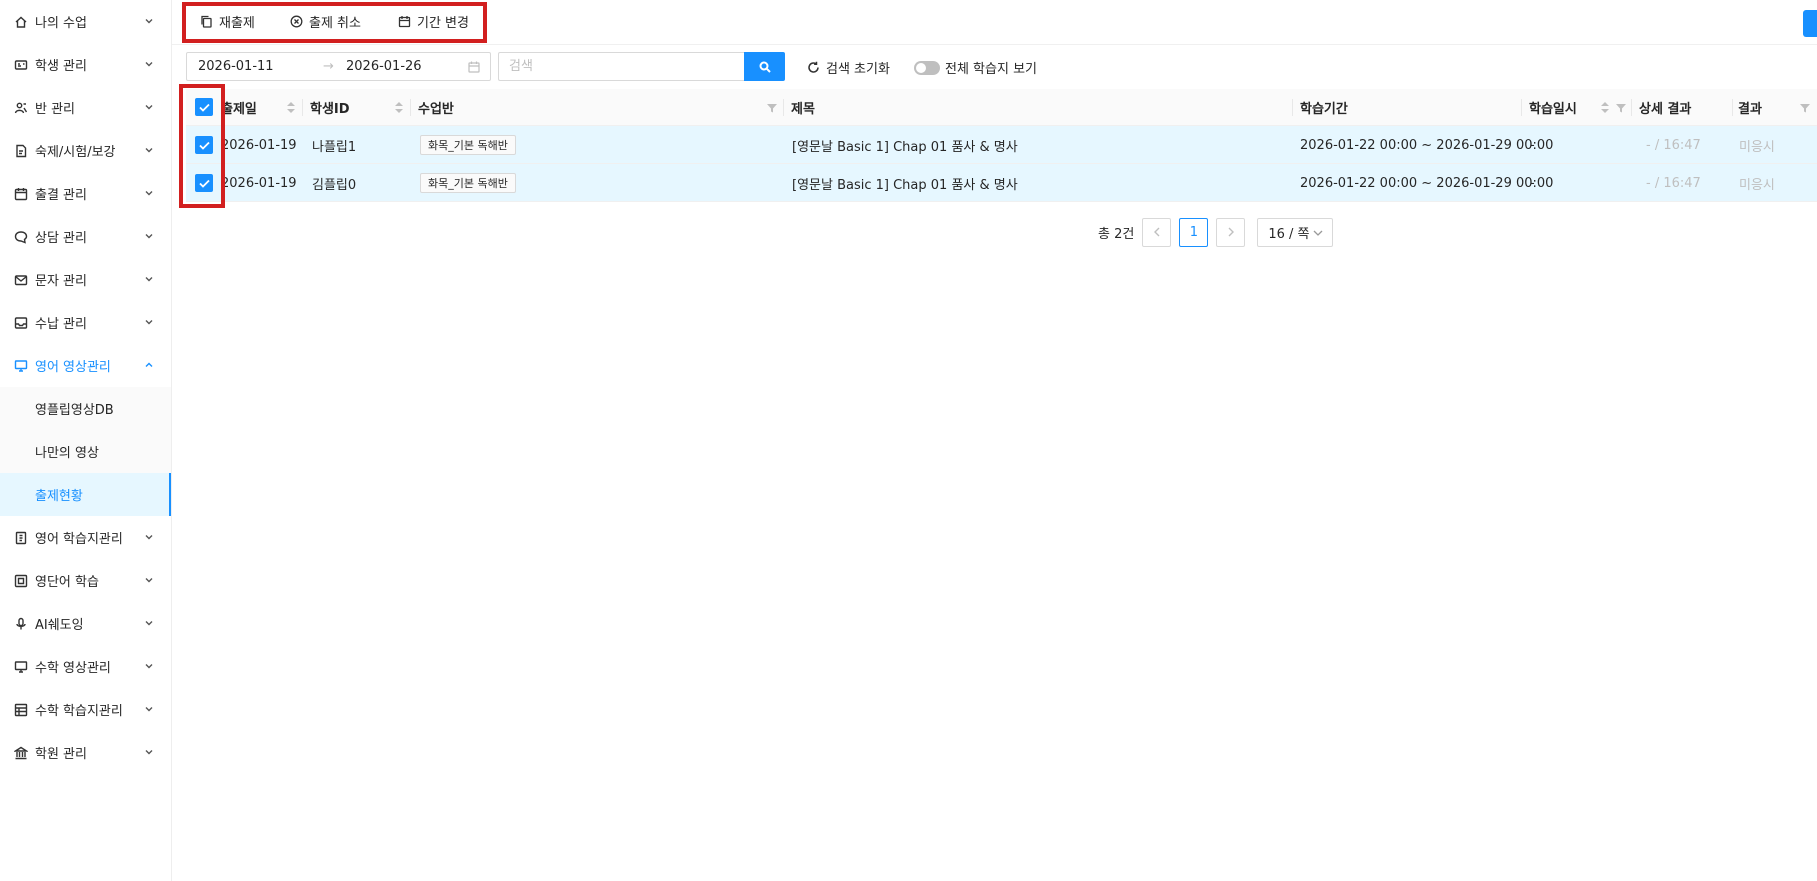 This screenshot has height=881, width=1817. I want to click on sidebar-item-vocabulary: 영단어 학습, so click(85, 580).